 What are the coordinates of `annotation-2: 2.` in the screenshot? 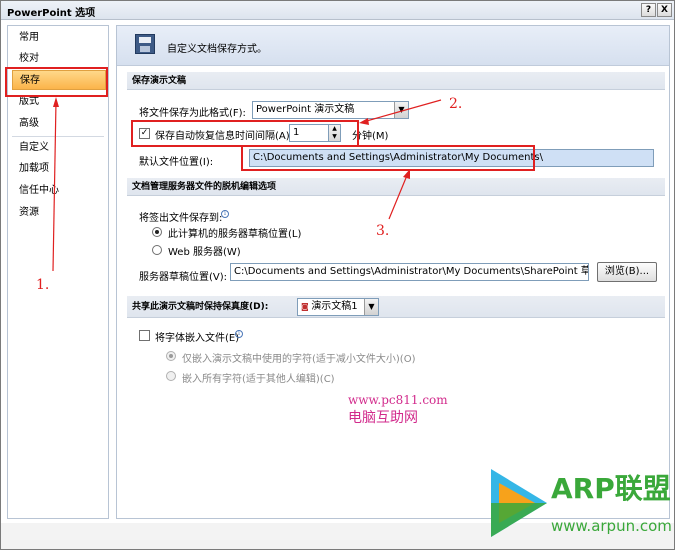 It's located at (456, 104).